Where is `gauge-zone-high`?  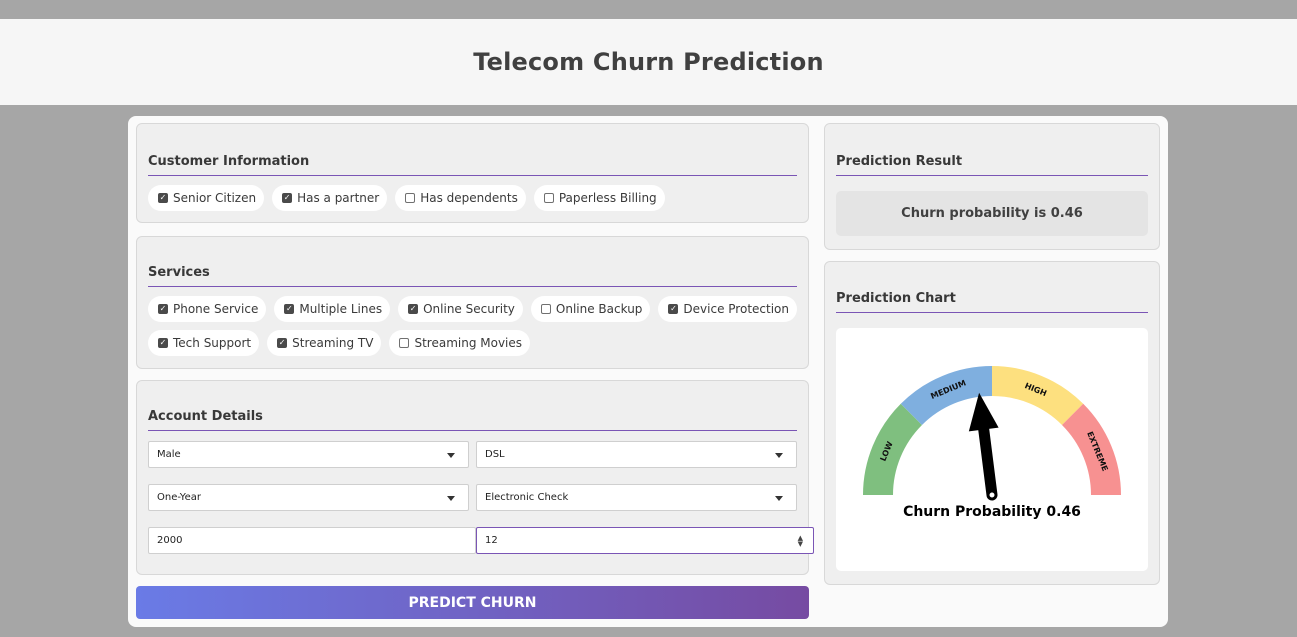
gauge-zone-high is located at coordinates (1038, 395).